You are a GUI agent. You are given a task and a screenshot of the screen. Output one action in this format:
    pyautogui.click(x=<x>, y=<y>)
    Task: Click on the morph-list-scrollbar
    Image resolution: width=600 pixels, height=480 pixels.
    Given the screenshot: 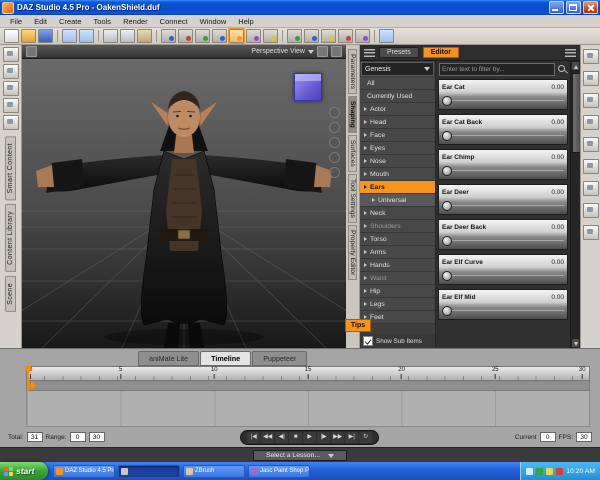 What is the action you would take?
    pyautogui.click(x=575, y=204)
    